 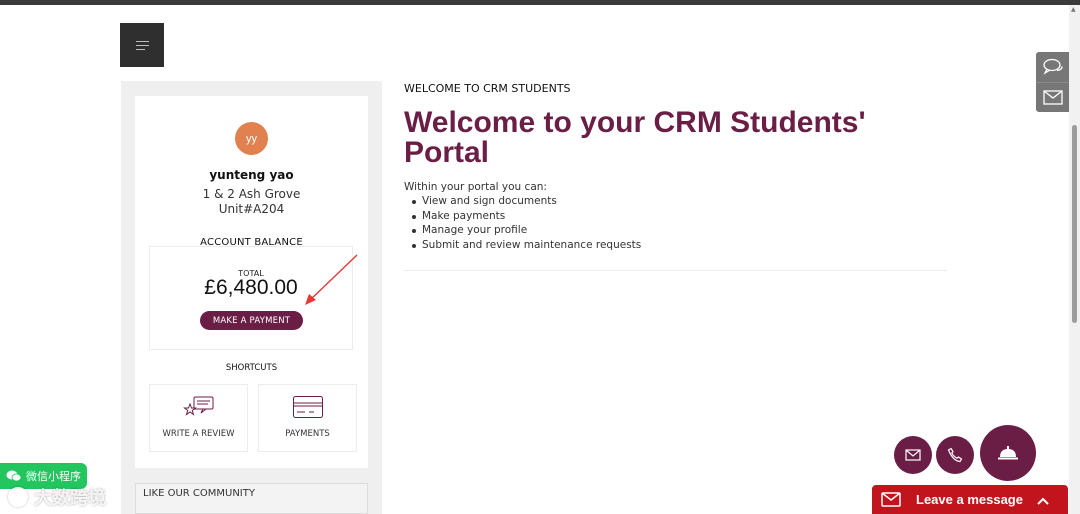 I want to click on concierge-button, so click(x=1008, y=453).